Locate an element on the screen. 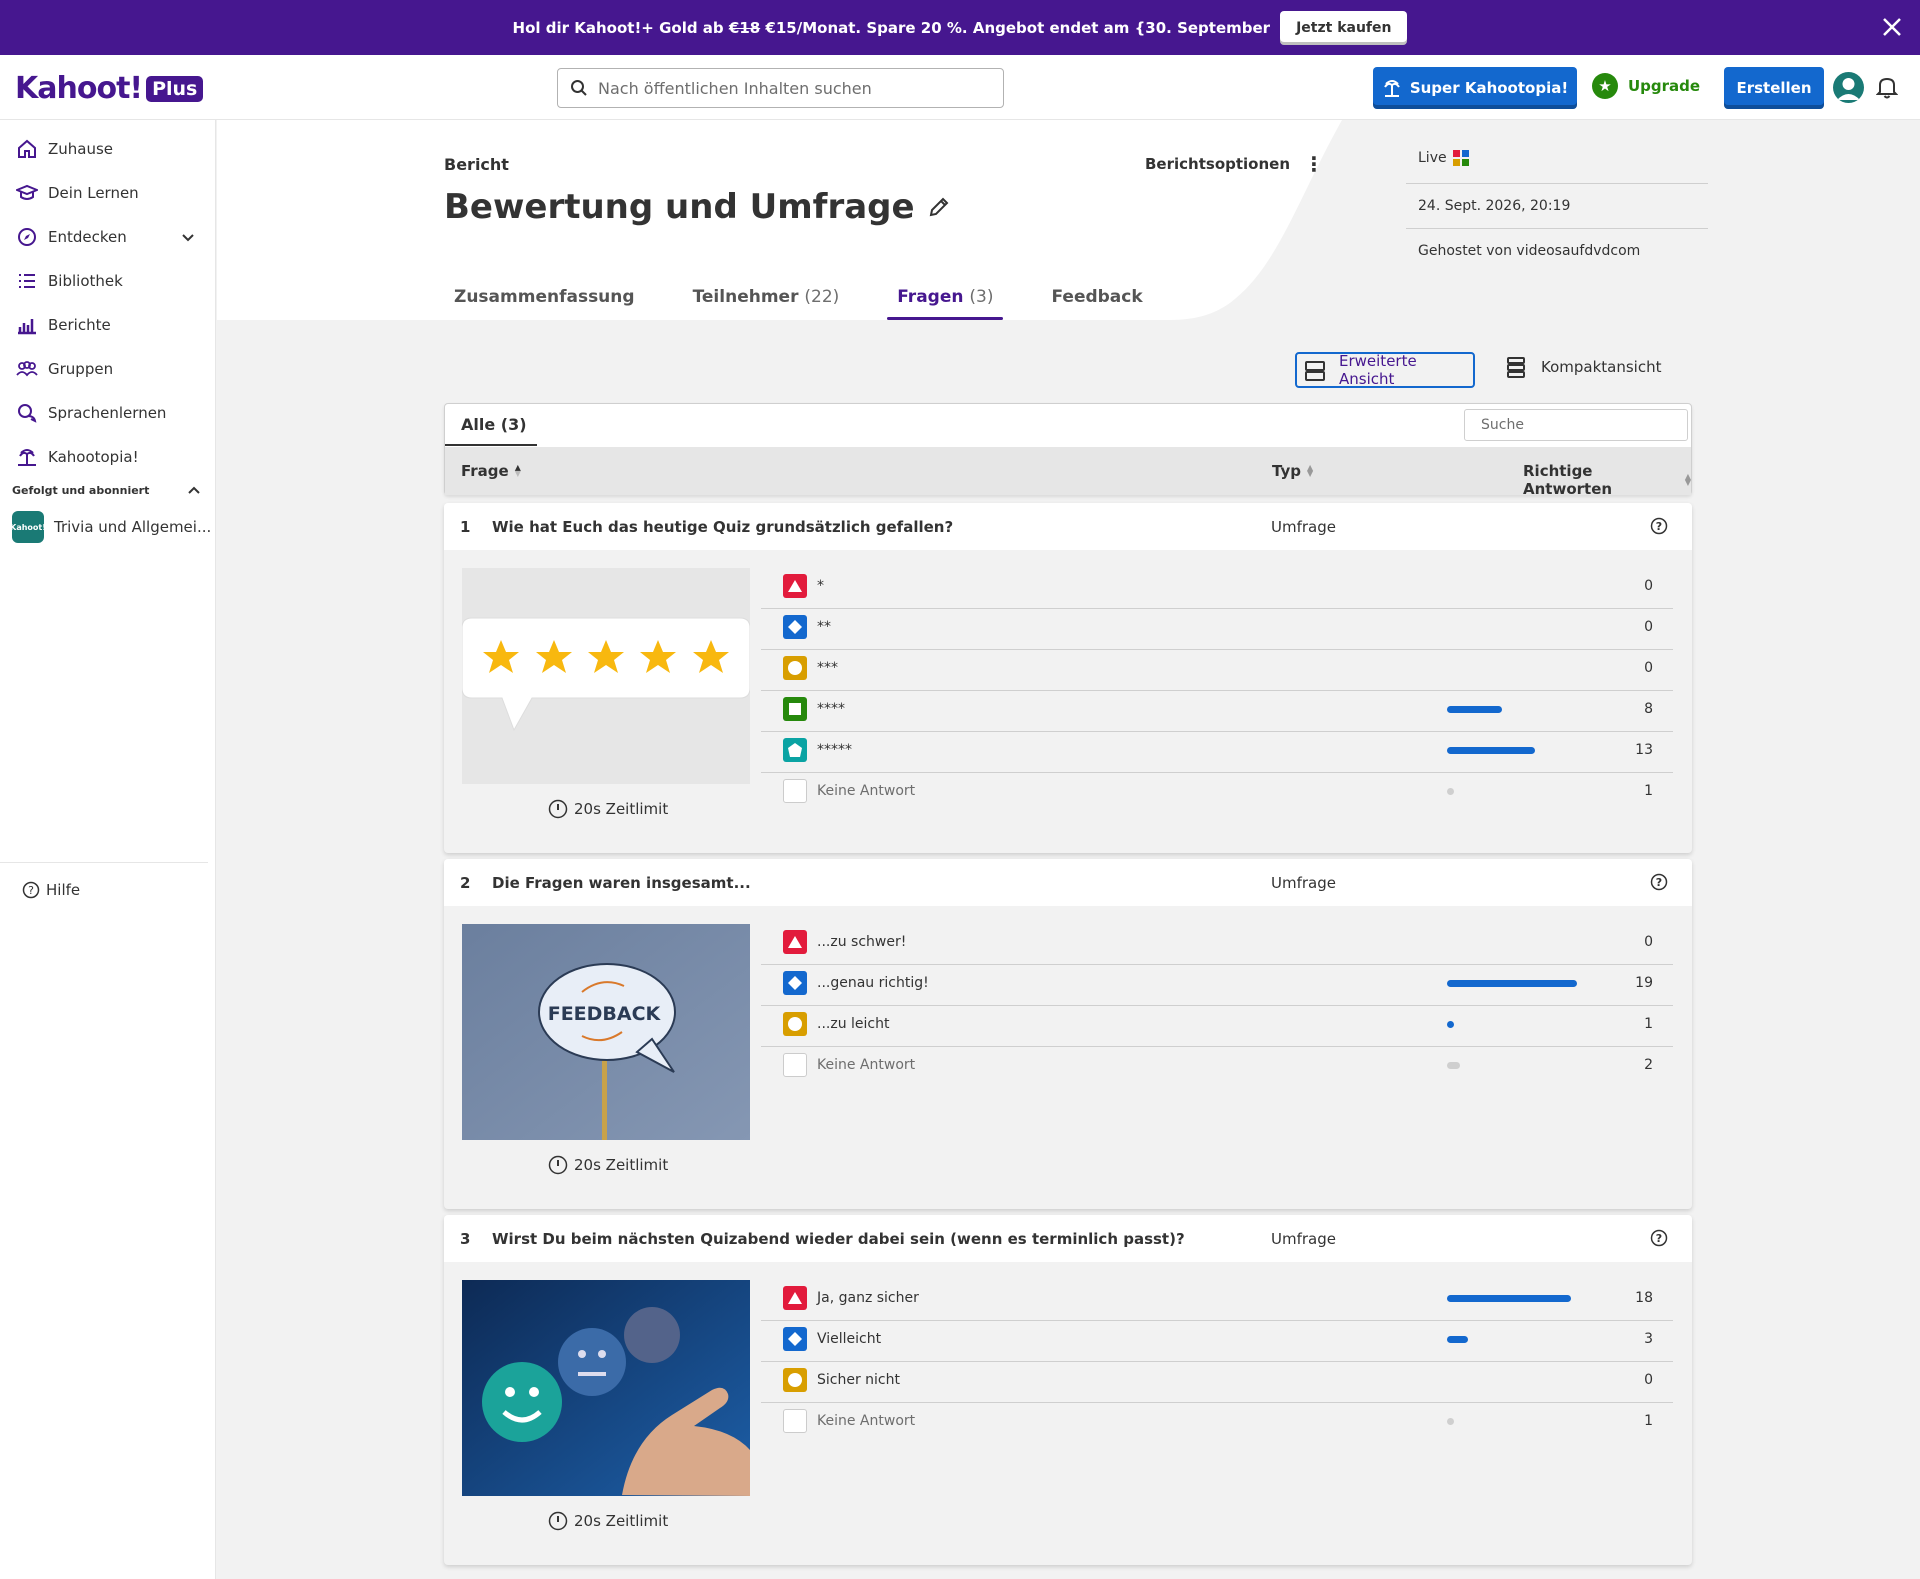  pentagon-icon is located at coordinates (795, 750).